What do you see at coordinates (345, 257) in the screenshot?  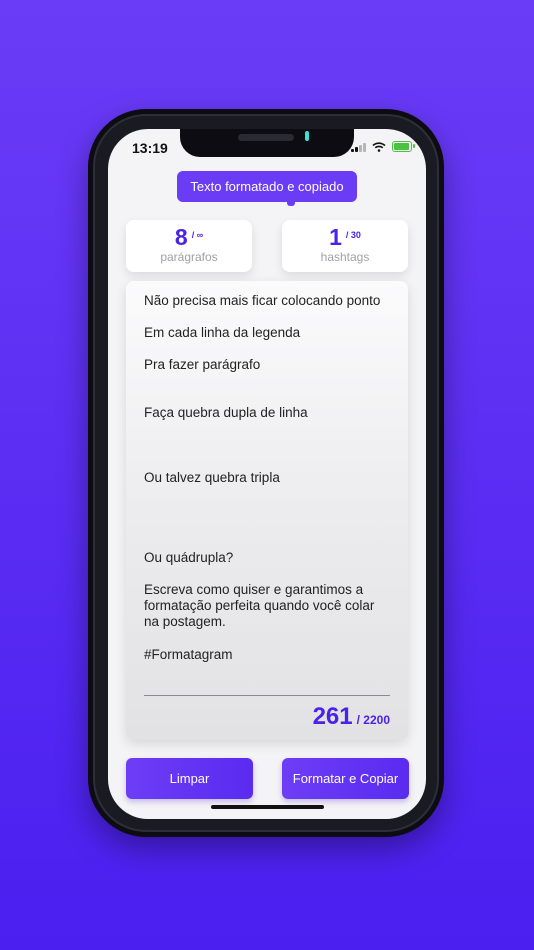 I see `hashtags-label: hashtags` at bounding box center [345, 257].